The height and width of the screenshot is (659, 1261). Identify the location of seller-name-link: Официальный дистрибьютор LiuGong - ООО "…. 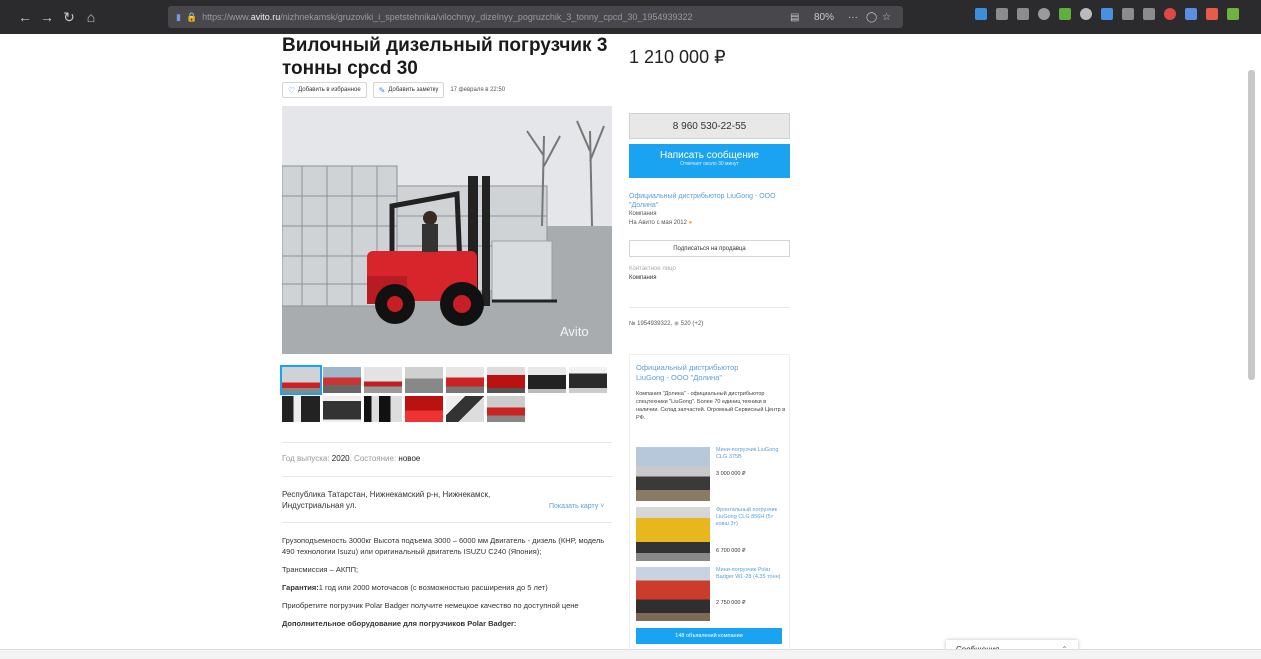
(709, 201).